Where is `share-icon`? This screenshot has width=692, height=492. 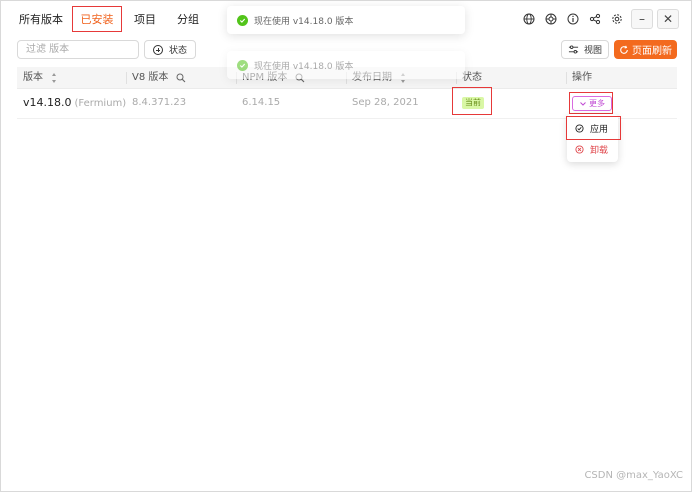
share-icon is located at coordinates (595, 19).